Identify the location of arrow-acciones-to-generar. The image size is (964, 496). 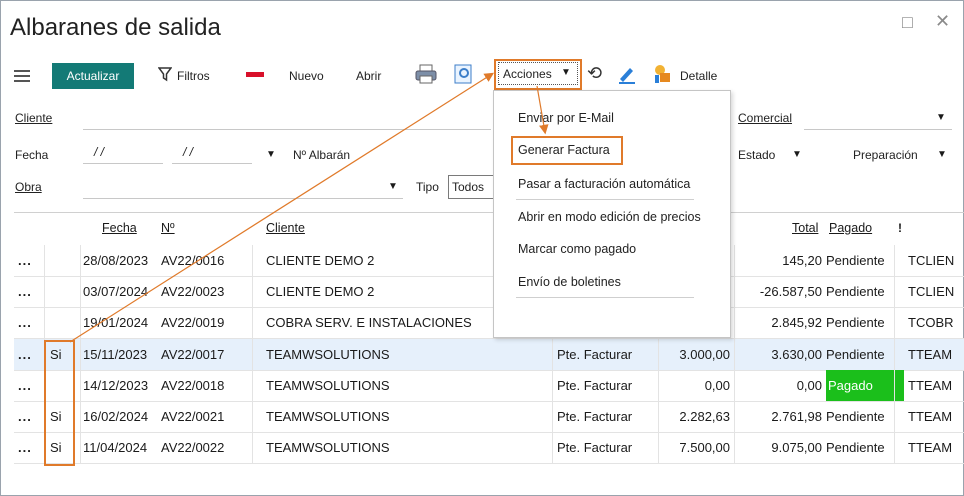
(542, 110).